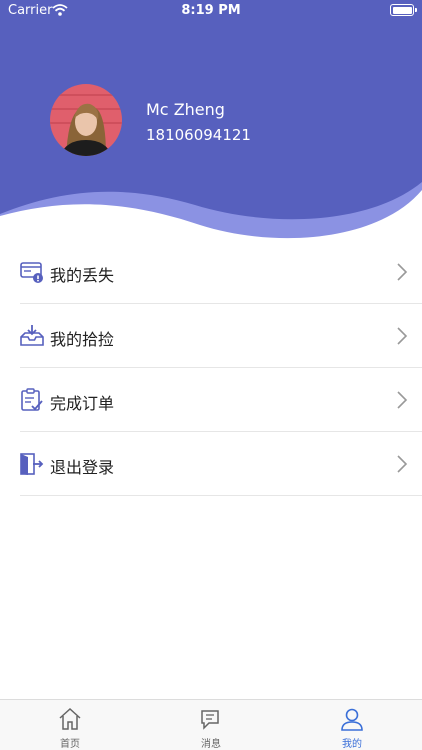 This screenshot has width=422, height=750. I want to click on menu-label: 退出登录, so click(82, 467).